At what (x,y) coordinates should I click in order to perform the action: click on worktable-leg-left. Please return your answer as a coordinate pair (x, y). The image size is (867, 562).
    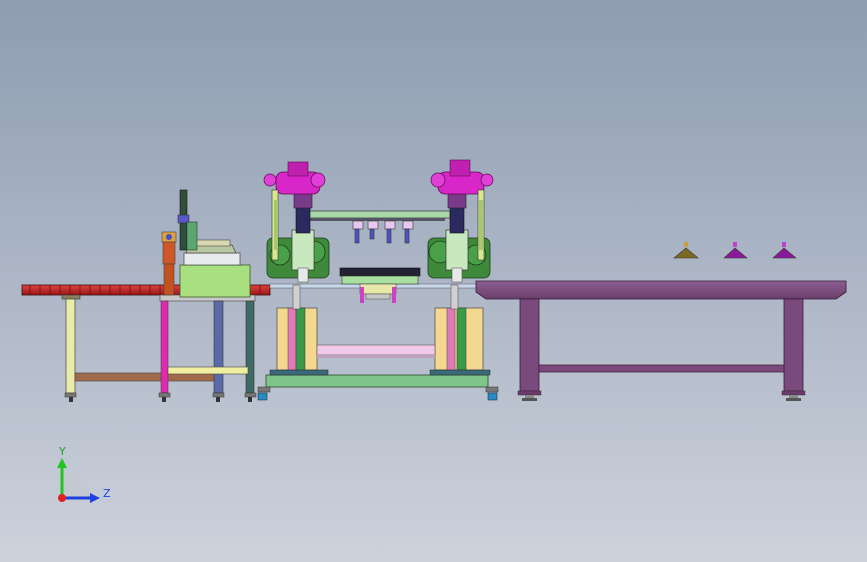
    Looking at the image, I should click on (529, 345).